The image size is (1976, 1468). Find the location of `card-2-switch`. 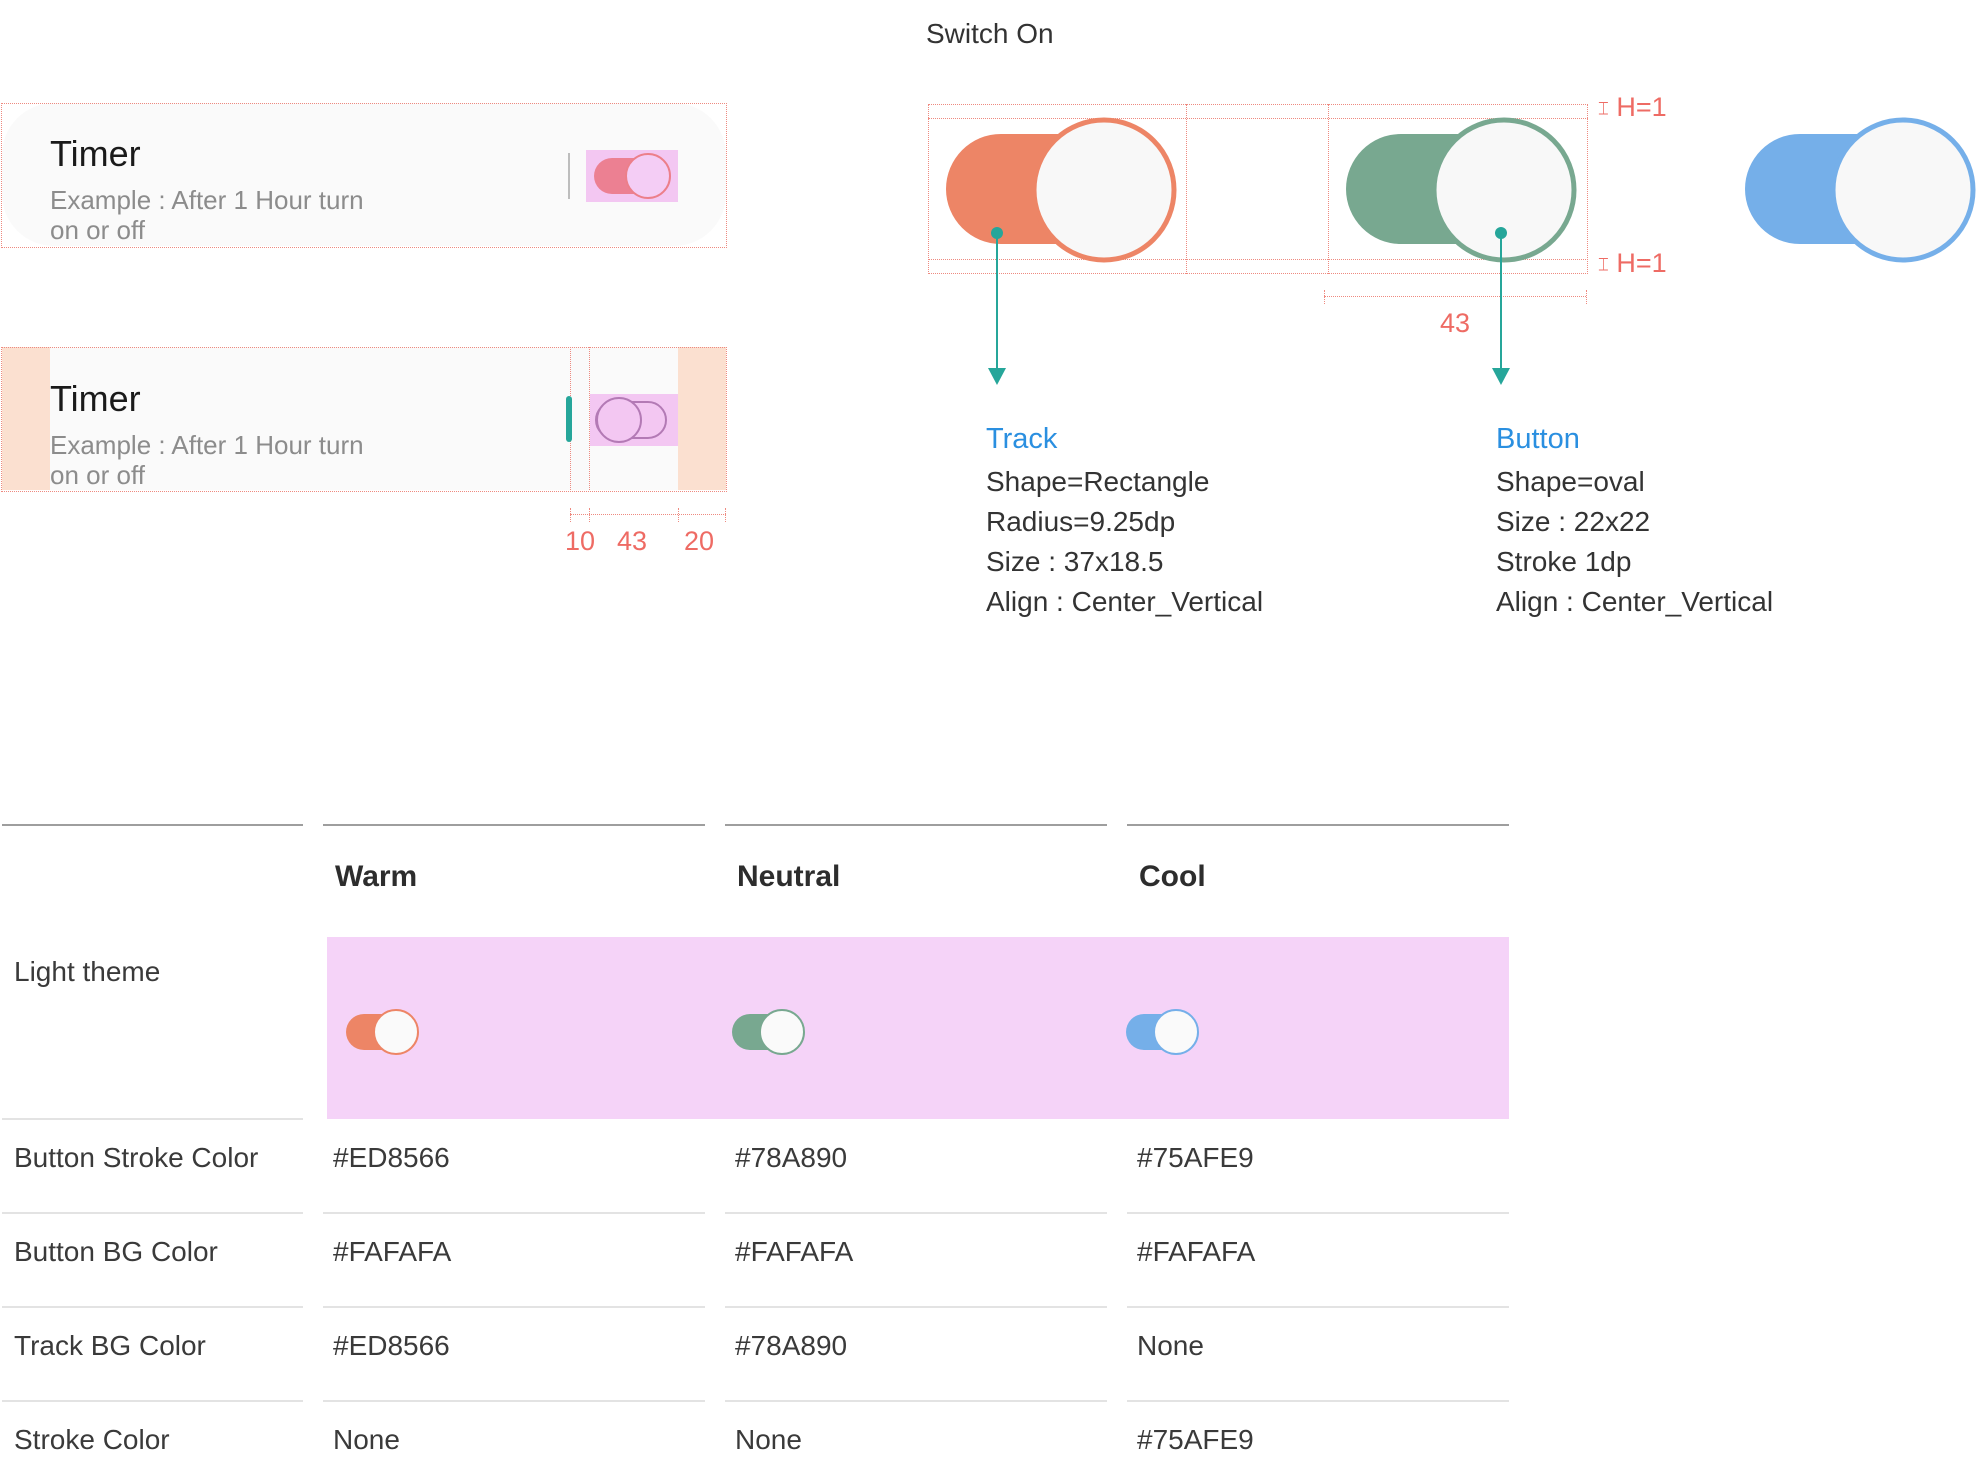

card-2-switch is located at coordinates (634, 420).